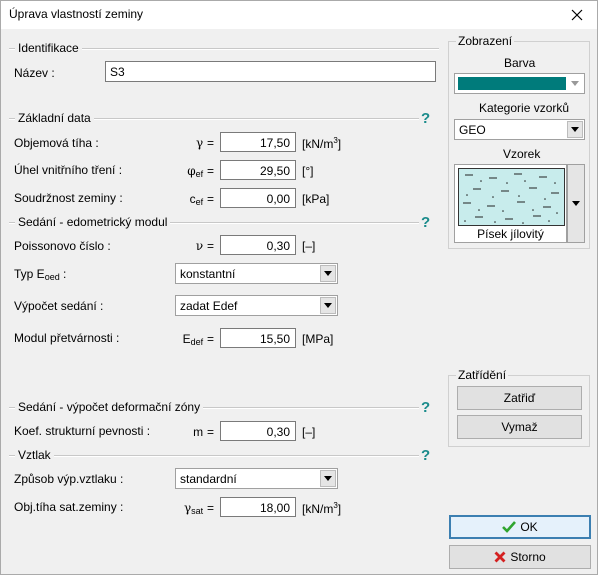  I want to click on uplift-method-label: Způsob výp.vztlaku :, so click(69, 479).